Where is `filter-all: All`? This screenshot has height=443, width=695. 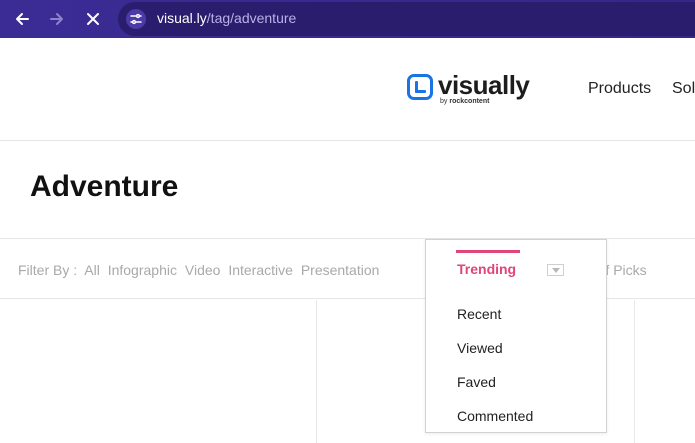
filter-all: All is located at coordinates (92, 270).